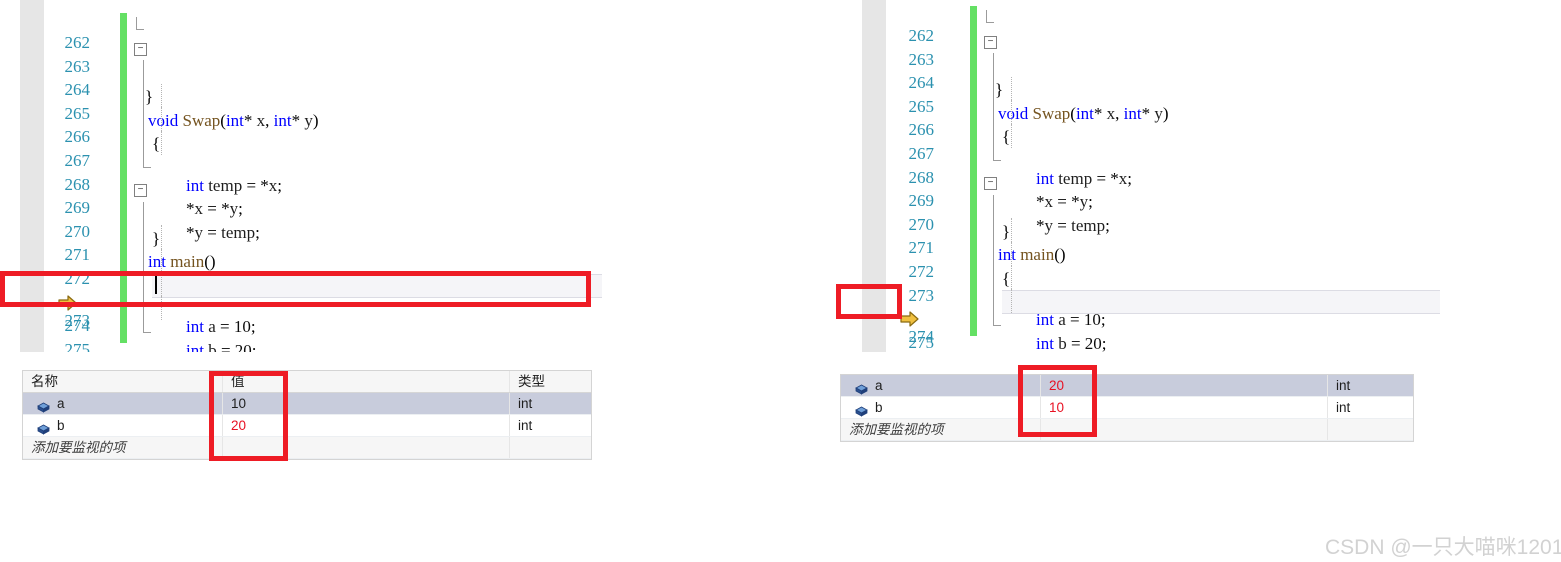  I want to click on column-header-type: 类型, so click(550, 381).